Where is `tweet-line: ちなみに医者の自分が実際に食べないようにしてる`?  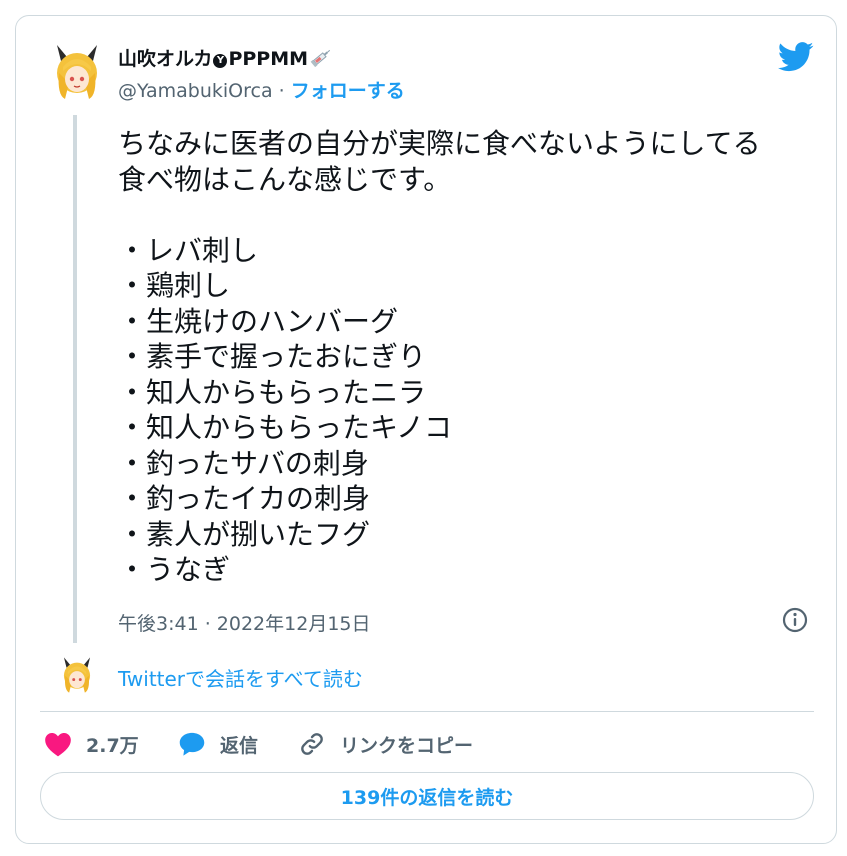
tweet-line: ちなみに医者の自分が実際に食べないようにしてる is located at coordinates (439, 143).